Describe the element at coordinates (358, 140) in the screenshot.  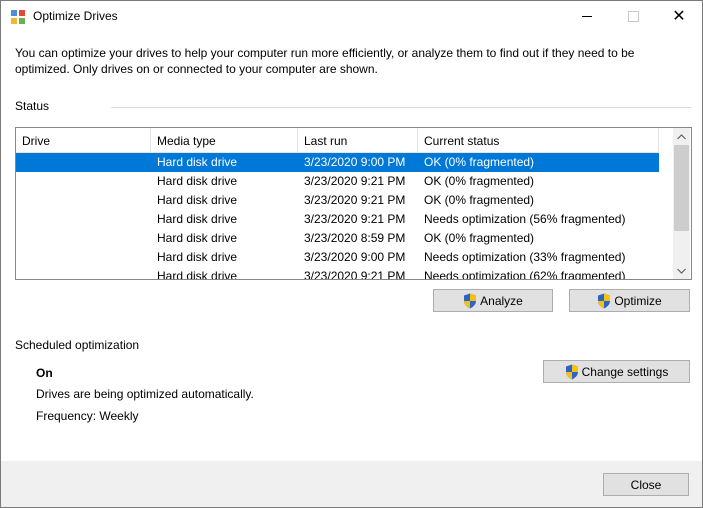
I see `column-header-last-run: Last run` at that location.